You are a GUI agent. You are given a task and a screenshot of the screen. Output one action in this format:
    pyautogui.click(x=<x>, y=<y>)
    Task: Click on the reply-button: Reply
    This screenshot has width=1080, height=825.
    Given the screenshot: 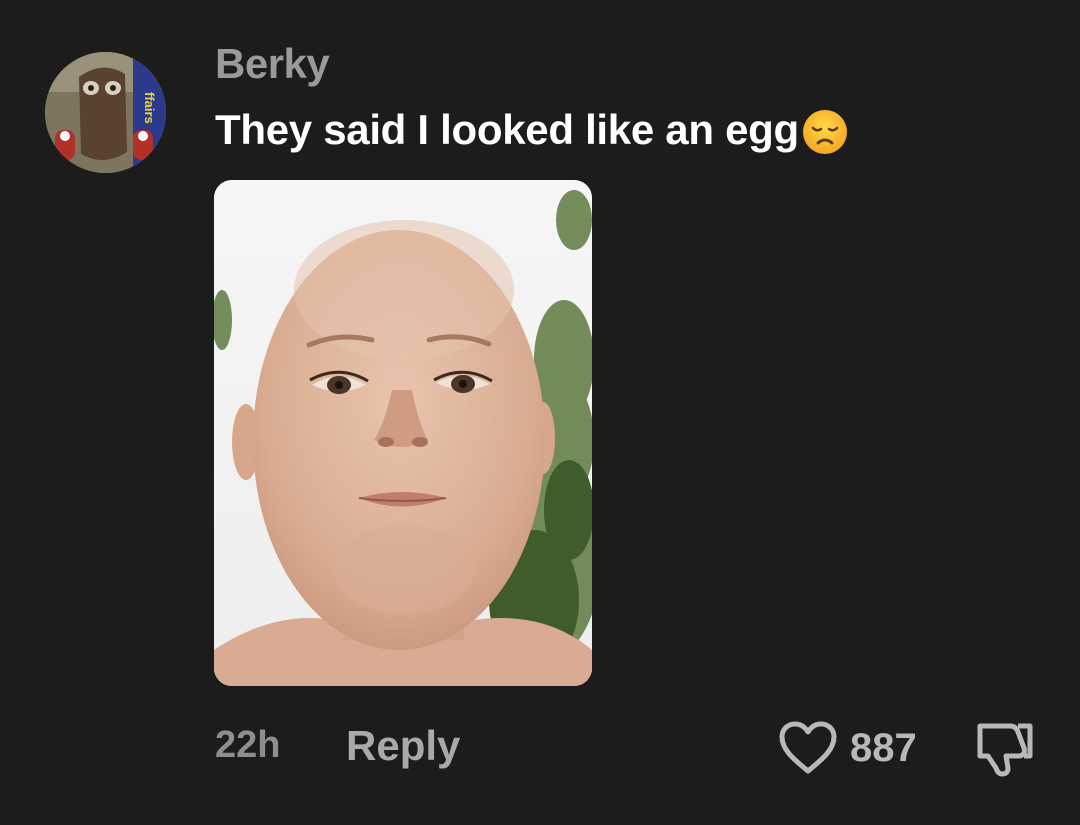 What is the action you would take?
    pyautogui.click(x=403, y=746)
    